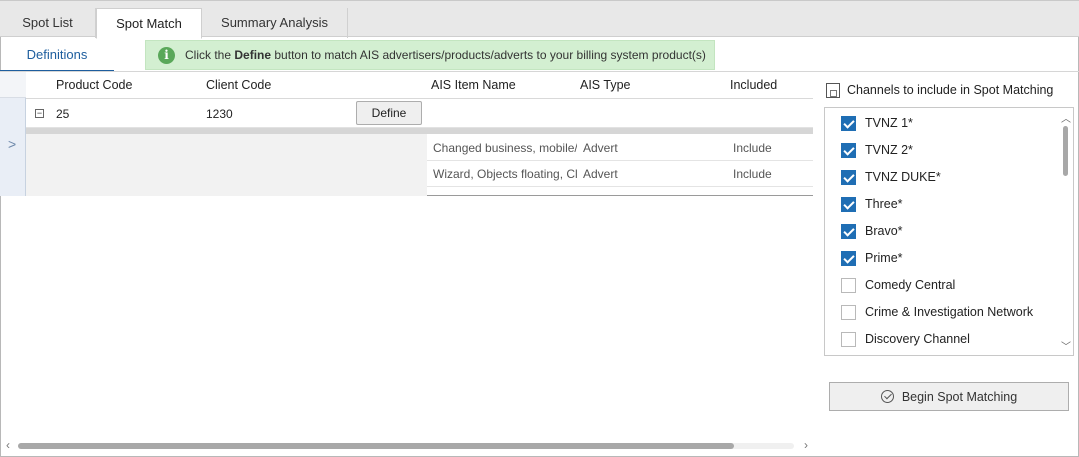 This screenshot has width=1079, height=457. I want to click on channel-label: Prime*, so click(884, 258).